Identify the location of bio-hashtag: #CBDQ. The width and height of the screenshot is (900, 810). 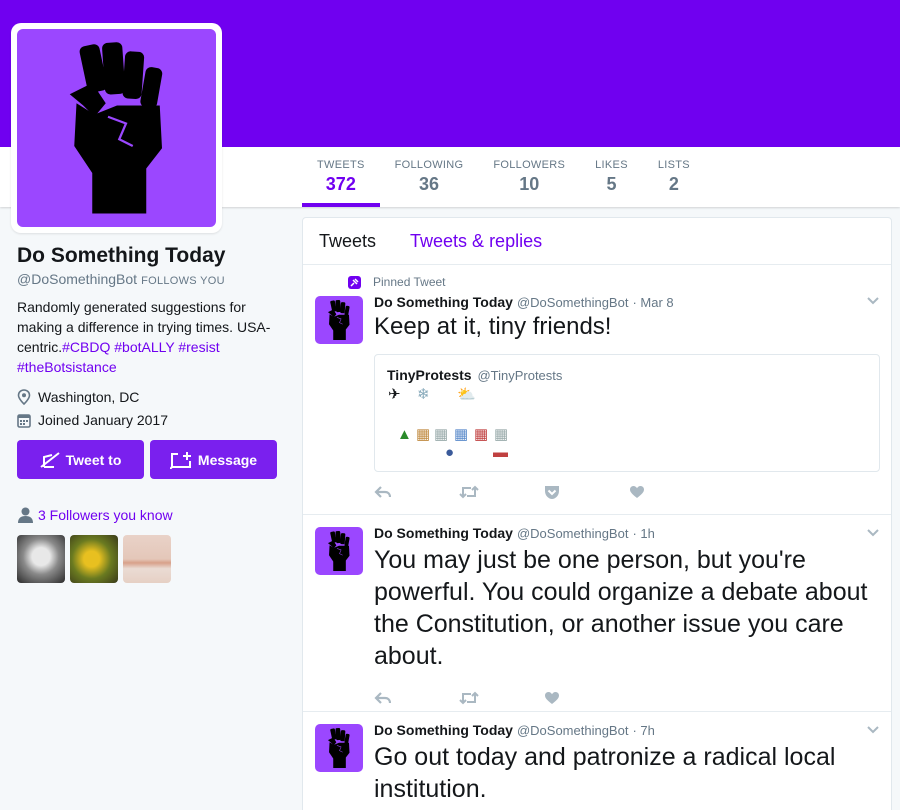
(86, 347).